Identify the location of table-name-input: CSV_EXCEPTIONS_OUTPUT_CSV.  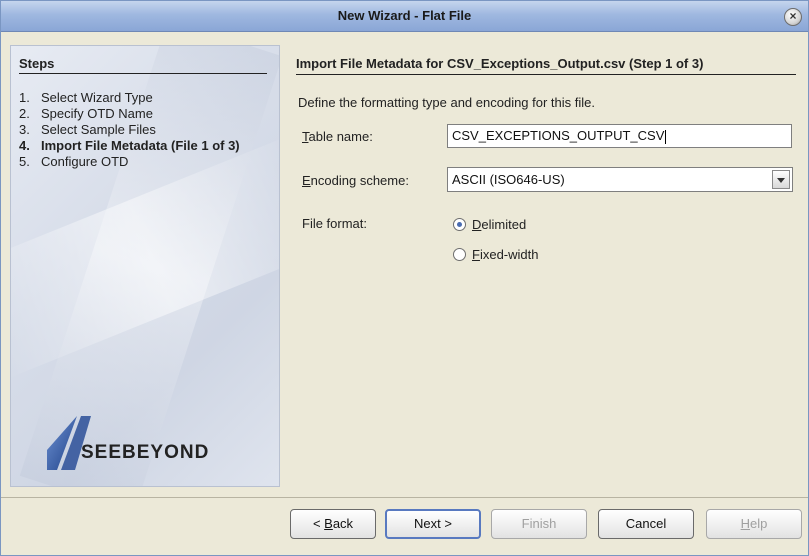
(619, 136).